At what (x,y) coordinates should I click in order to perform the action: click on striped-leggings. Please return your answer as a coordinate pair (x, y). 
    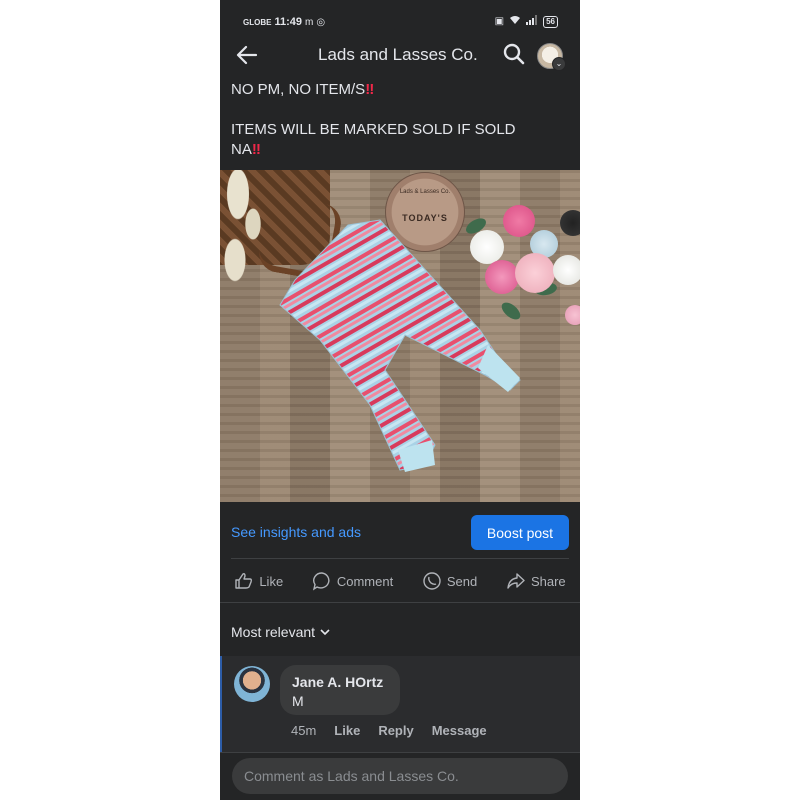
    Looking at the image, I should click on (400, 345).